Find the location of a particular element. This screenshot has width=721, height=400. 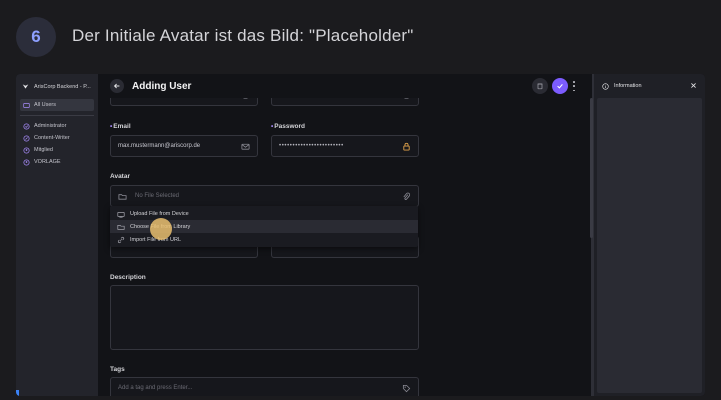

email-field: max.mustermann@ariscorp.de is located at coordinates (184, 146).